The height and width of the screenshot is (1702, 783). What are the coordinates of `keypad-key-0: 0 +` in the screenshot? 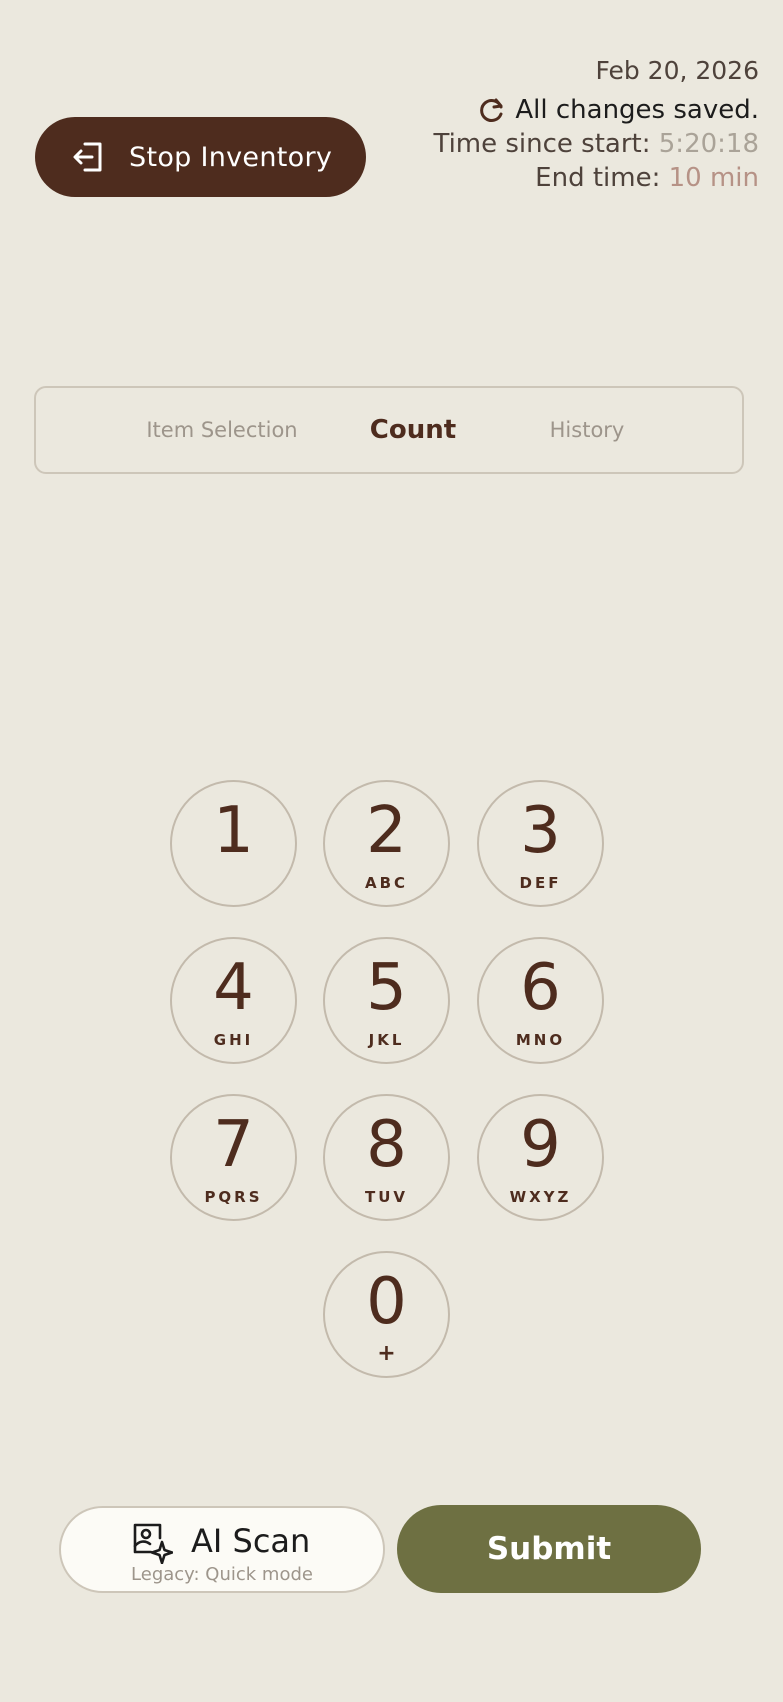 It's located at (386, 1314).